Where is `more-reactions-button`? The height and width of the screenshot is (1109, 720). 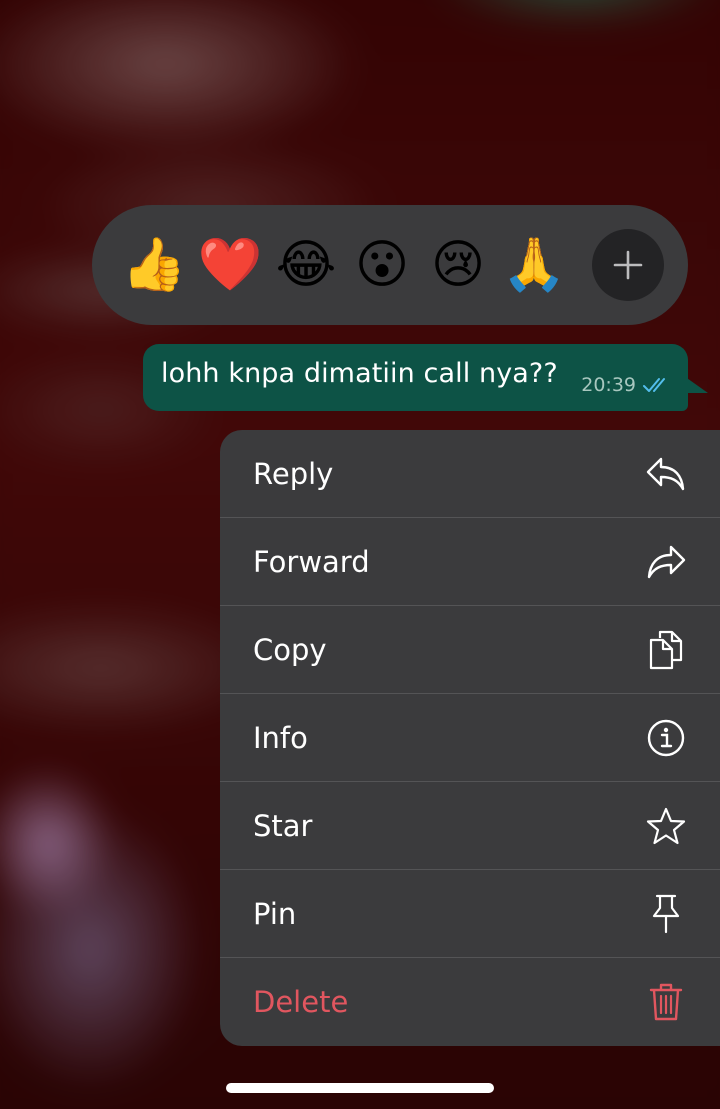 more-reactions-button is located at coordinates (628, 265).